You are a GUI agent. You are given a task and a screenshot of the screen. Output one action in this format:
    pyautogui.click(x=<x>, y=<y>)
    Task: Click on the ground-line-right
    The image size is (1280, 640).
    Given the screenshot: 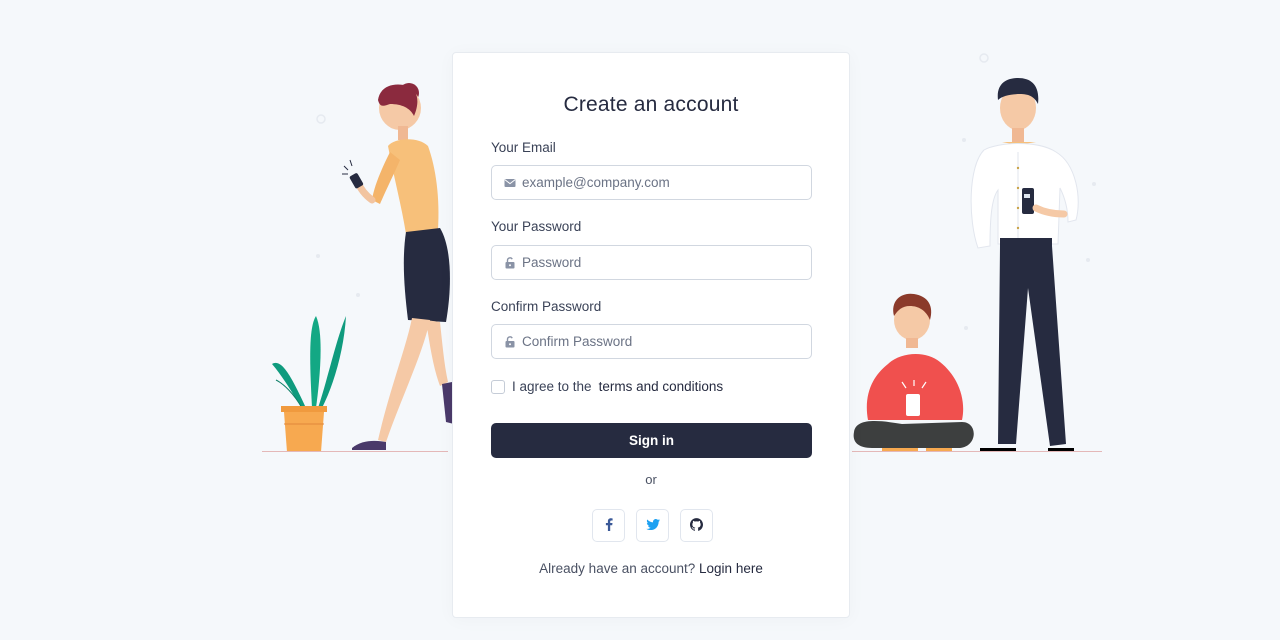 What is the action you would take?
    pyautogui.click(x=977, y=451)
    